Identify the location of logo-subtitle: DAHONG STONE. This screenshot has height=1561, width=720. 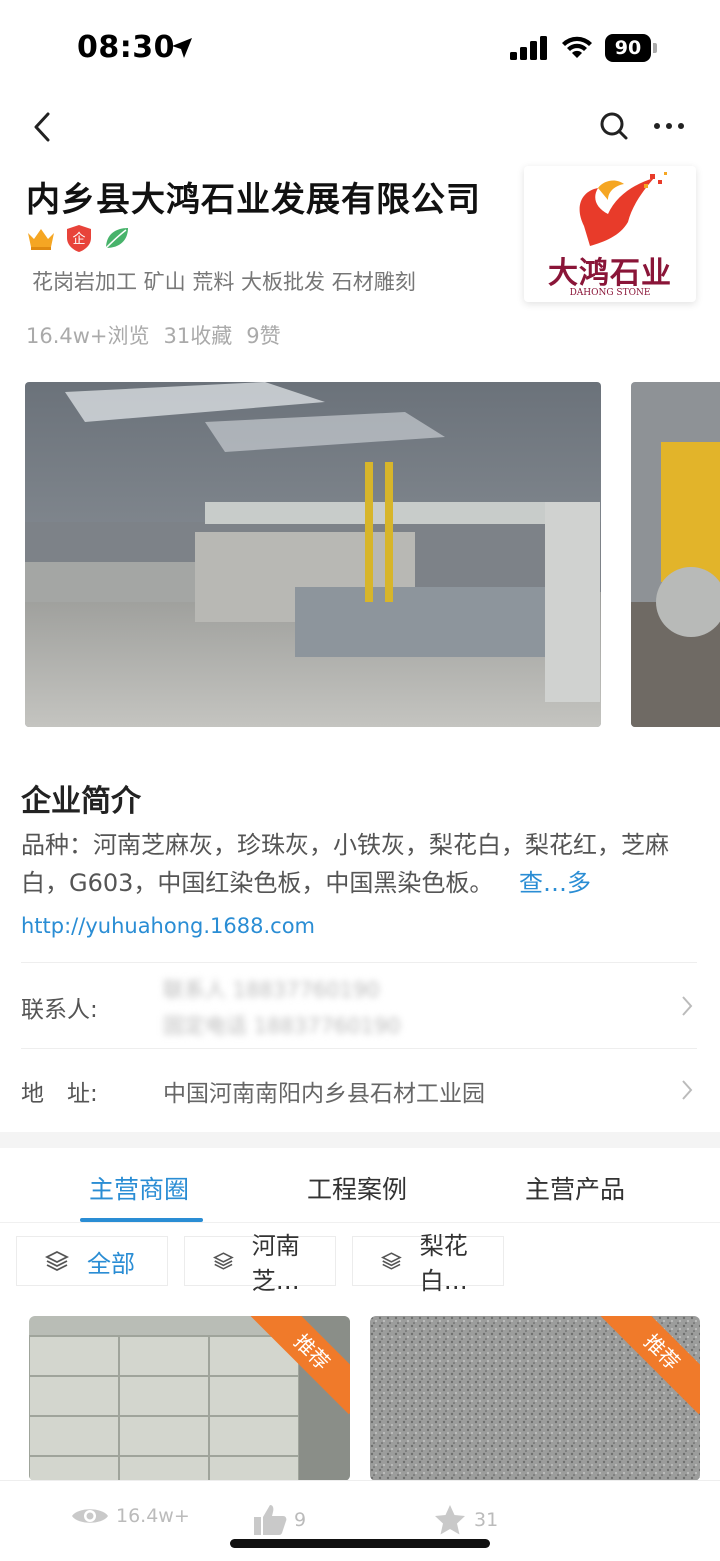
(610, 293).